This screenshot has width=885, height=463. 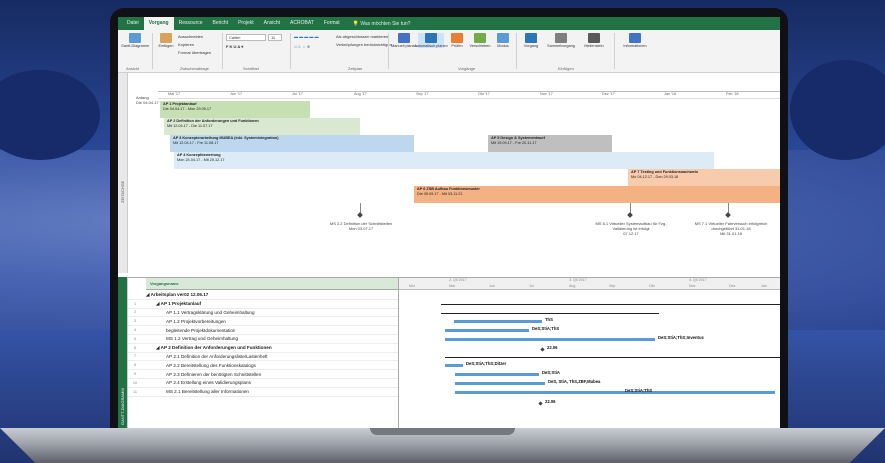 What do you see at coordinates (452, 286) in the screenshot?
I see `month-label: Mai` at bounding box center [452, 286].